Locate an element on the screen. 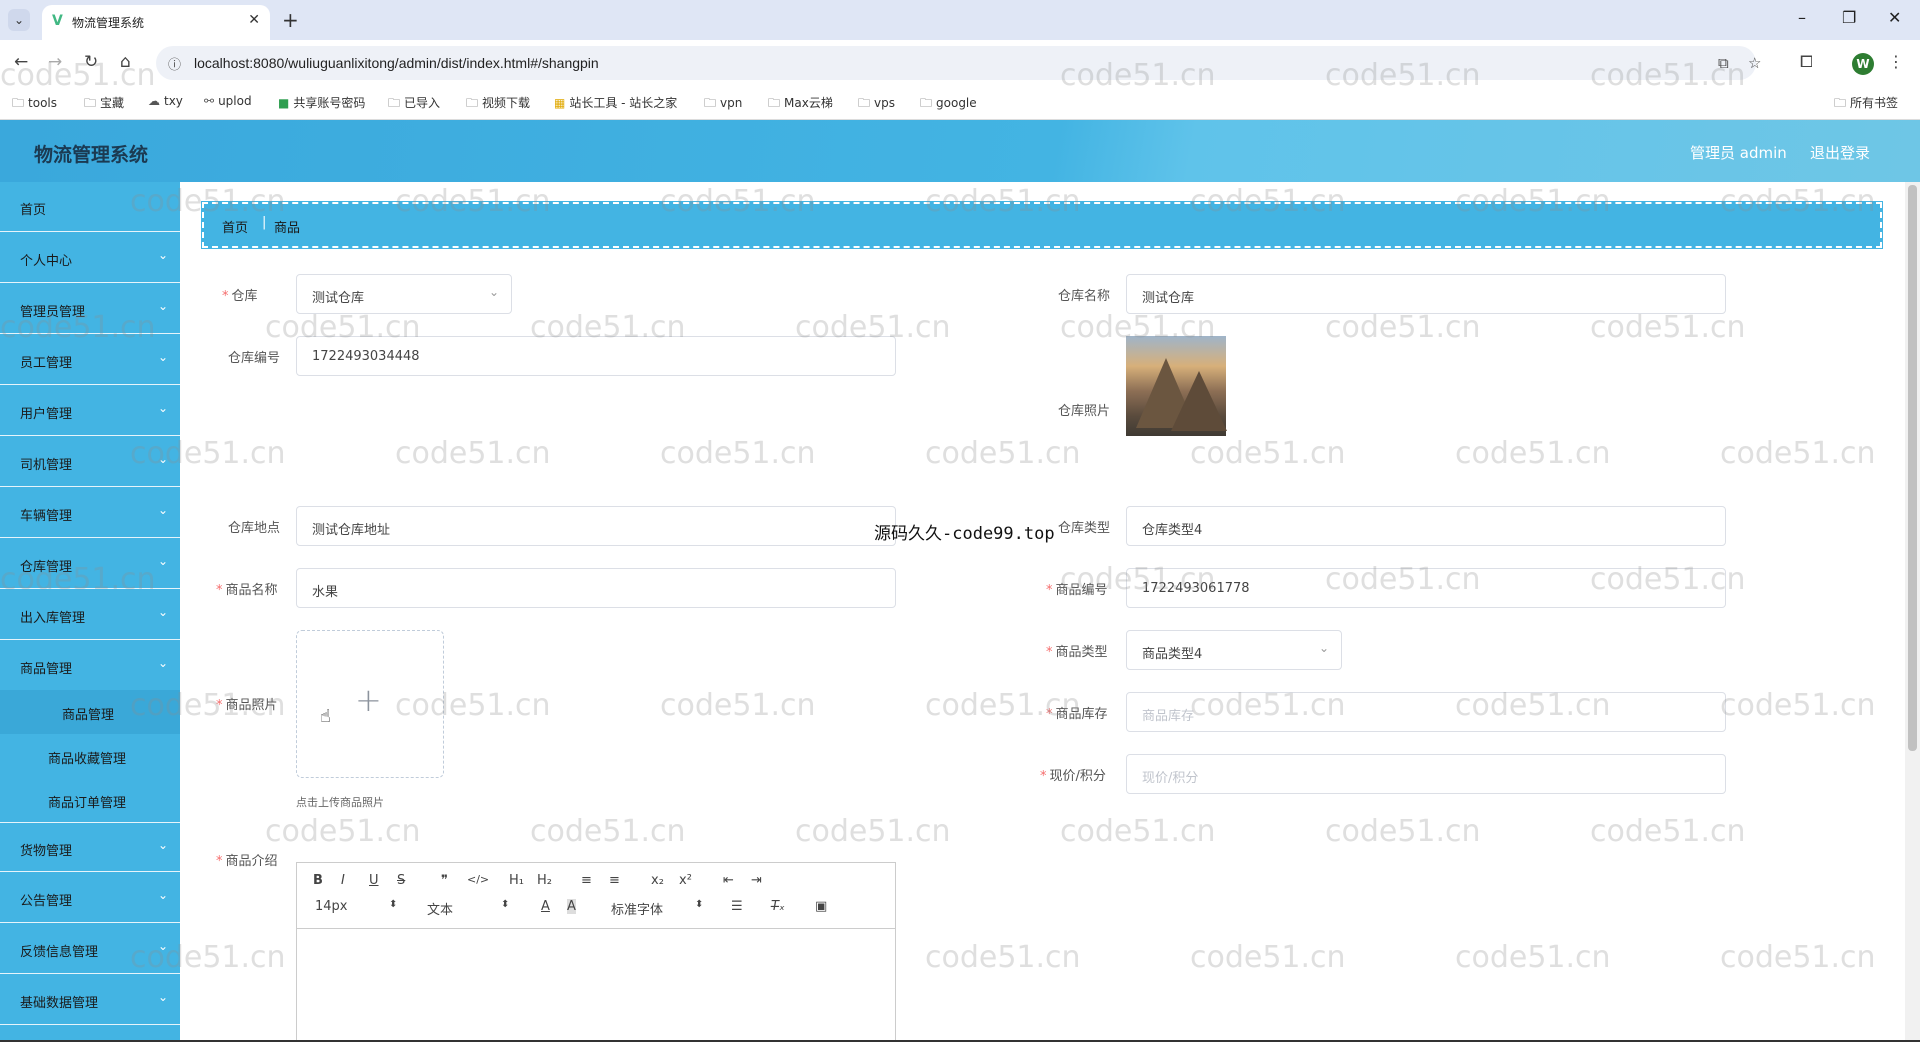 This screenshot has width=1920, height=1042. bookmark-item: ☁ txy is located at coordinates (165, 101).